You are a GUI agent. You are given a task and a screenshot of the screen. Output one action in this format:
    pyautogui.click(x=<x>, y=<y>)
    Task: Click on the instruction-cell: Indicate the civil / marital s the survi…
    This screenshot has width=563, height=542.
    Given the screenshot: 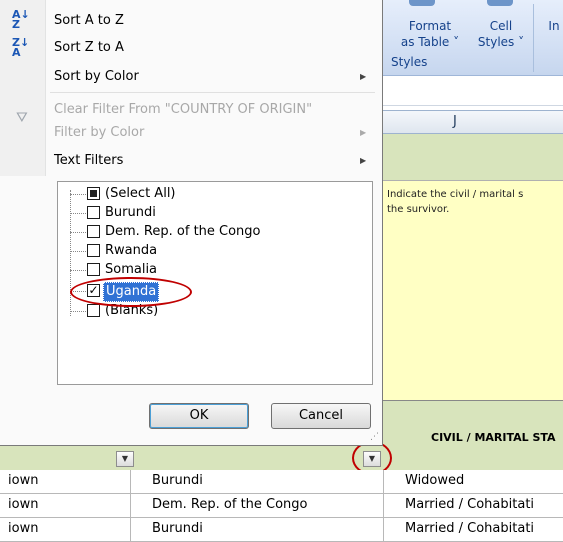 What is the action you would take?
    pyautogui.click(x=473, y=290)
    